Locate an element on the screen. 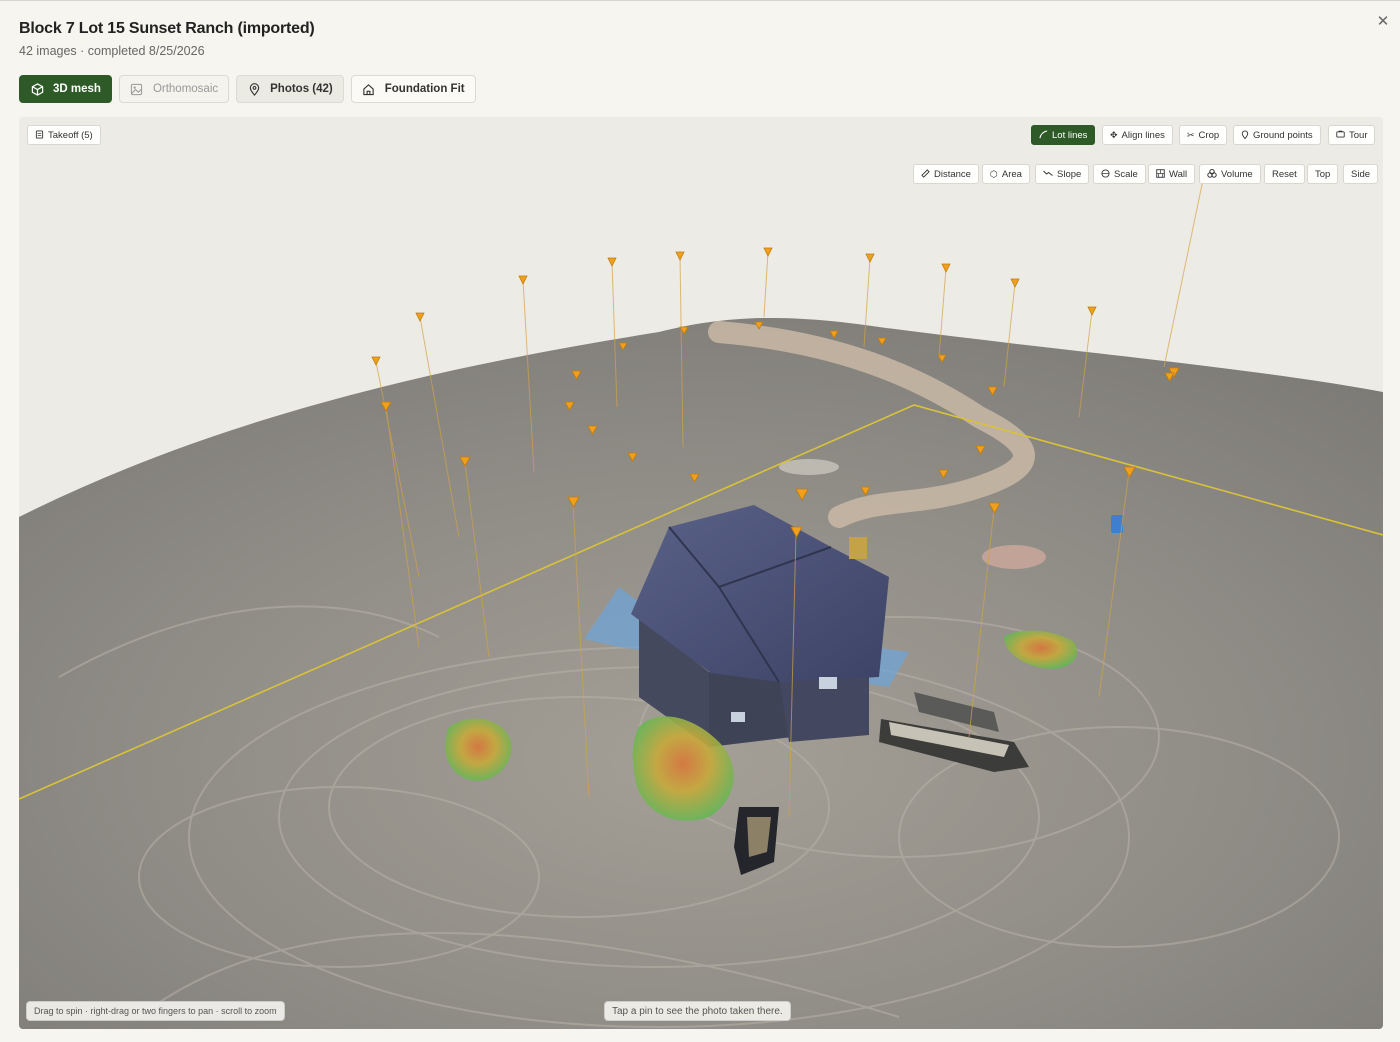 Image resolution: width=1400 pixels, height=1042 pixels. sand-pile is located at coordinates (1014, 557).